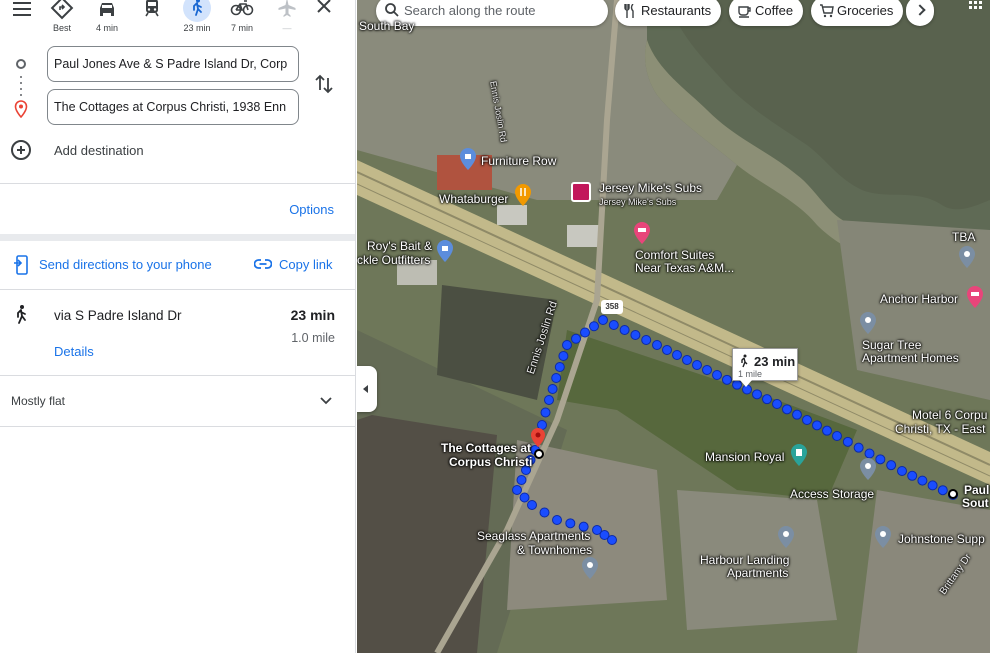 This screenshot has width=990, height=653. Describe the element at coordinates (311, 209) in the screenshot. I see `options-link: Options` at that location.